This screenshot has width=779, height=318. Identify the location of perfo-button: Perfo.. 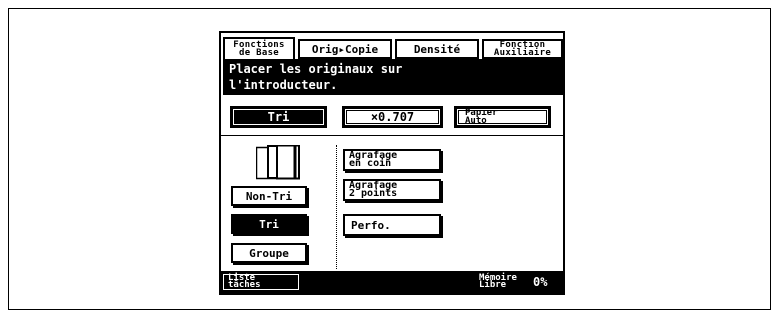
(392, 225).